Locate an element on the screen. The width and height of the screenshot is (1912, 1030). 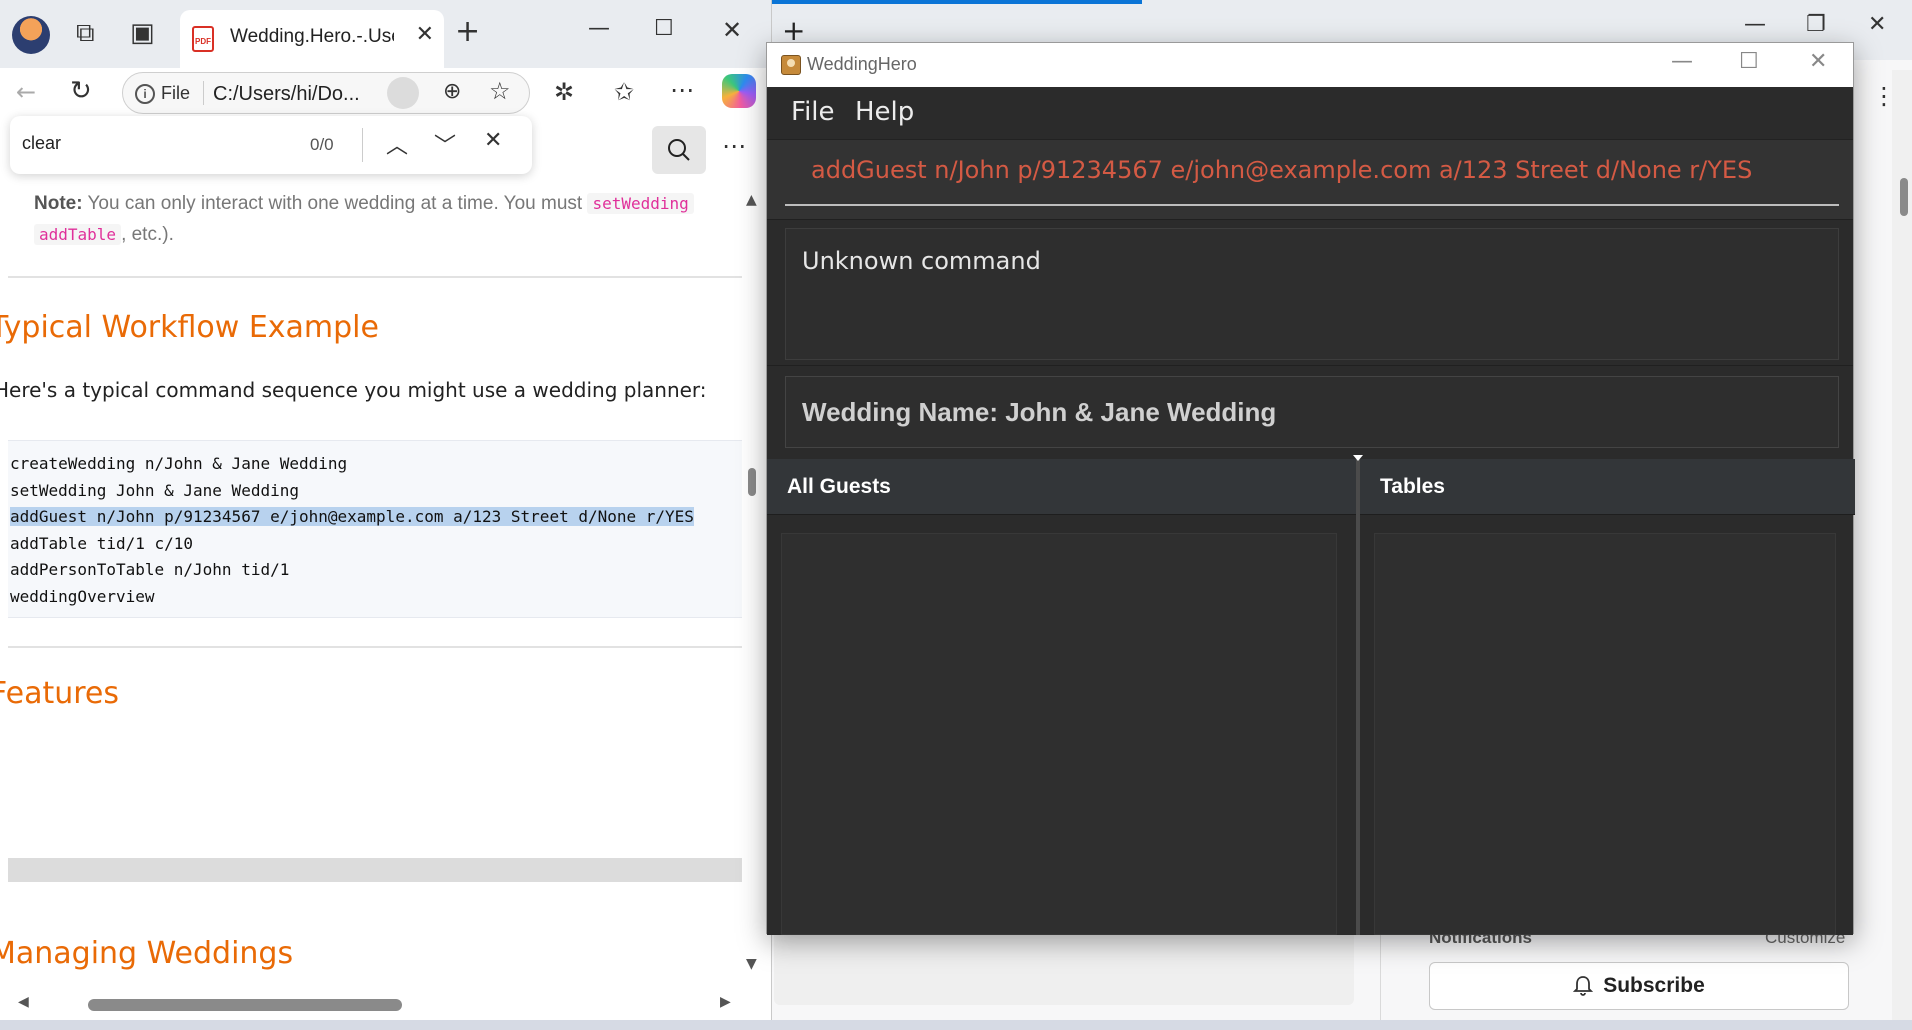
taskbar-strip is located at coordinates (956, 1025).